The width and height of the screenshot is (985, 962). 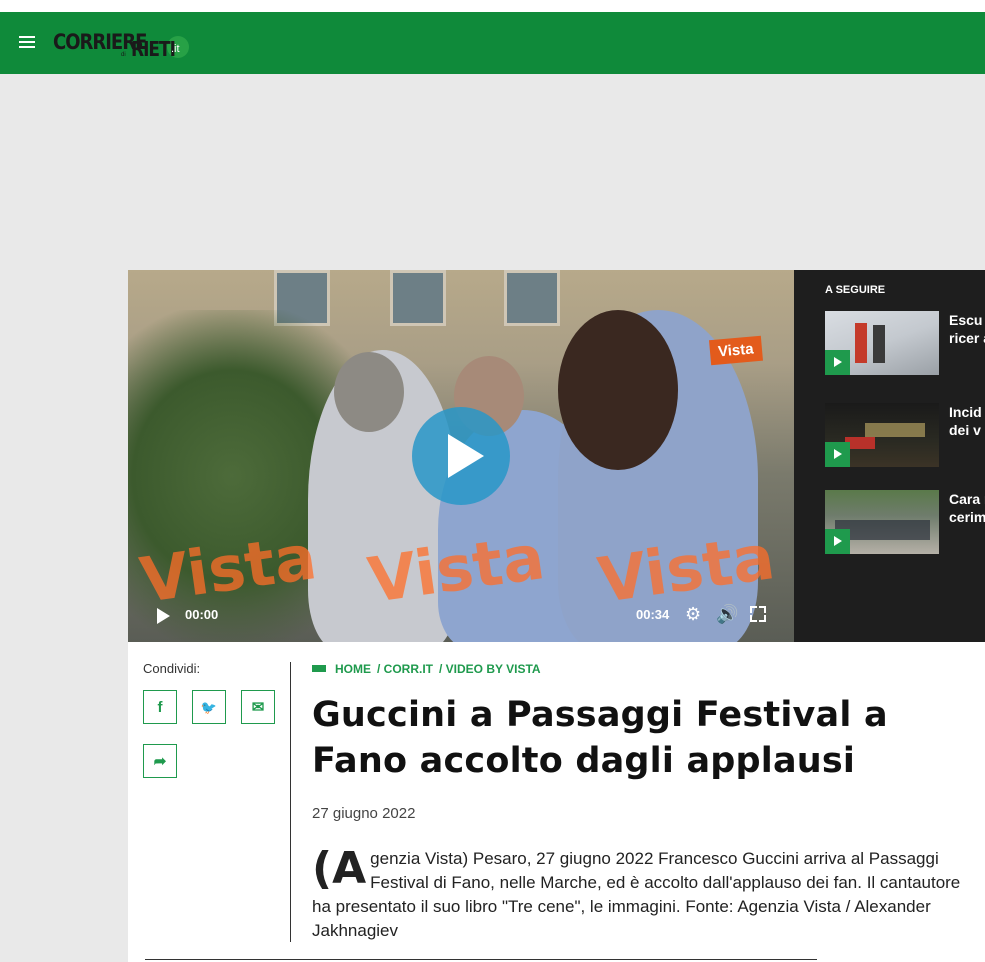 What do you see at coordinates (364, 813) in the screenshot?
I see `article-date: 27 giugno 2022` at bounding box center [364, 813].